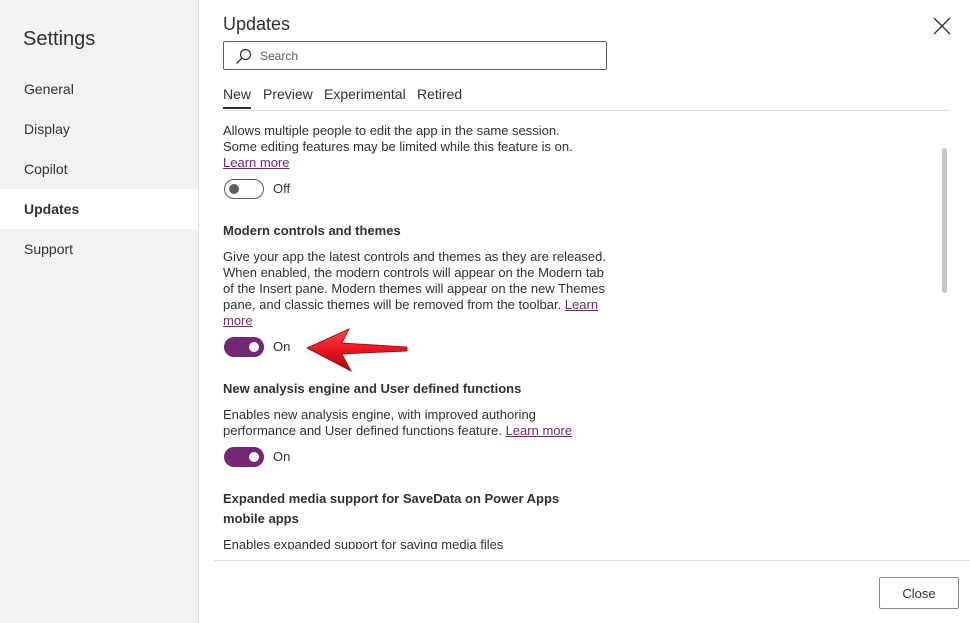 The width and height of the screenshot is (970, 623). I want to click on close-button: Close, so click(919, 593).